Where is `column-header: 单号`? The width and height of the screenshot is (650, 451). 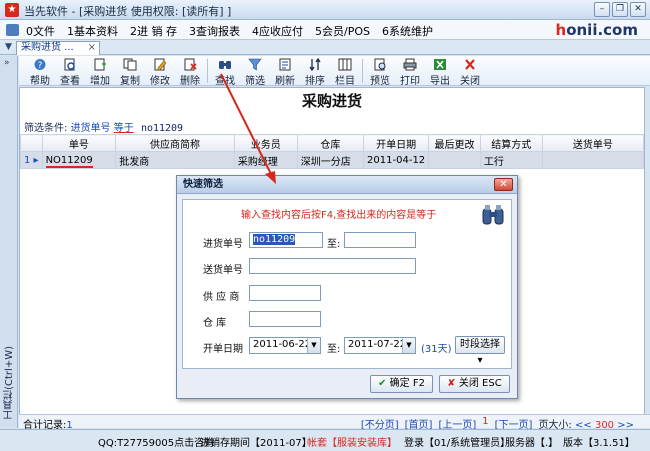
column-header: 单号 is located at coordinates (79, 143).